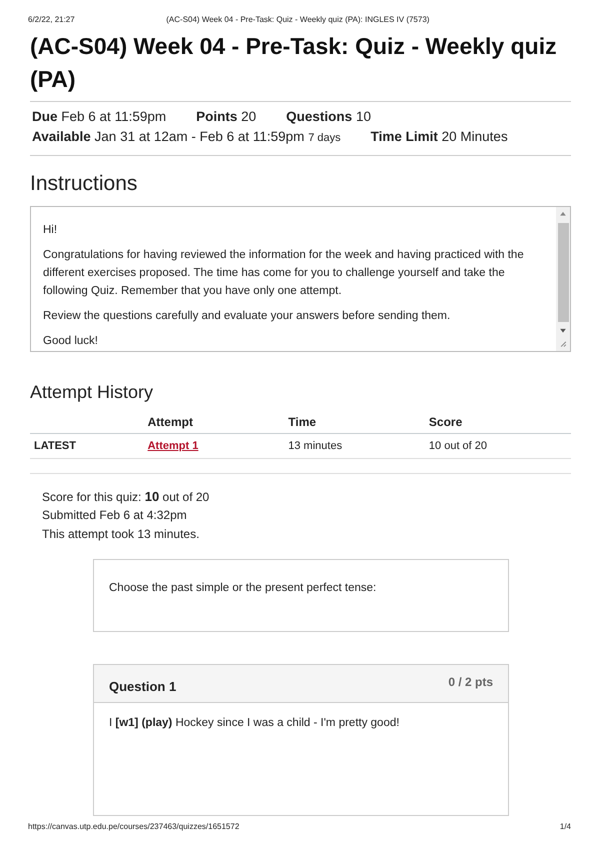 This screenshot has width=599, height=848. I want to click on table-cell: LATEST, so click(55, 446).